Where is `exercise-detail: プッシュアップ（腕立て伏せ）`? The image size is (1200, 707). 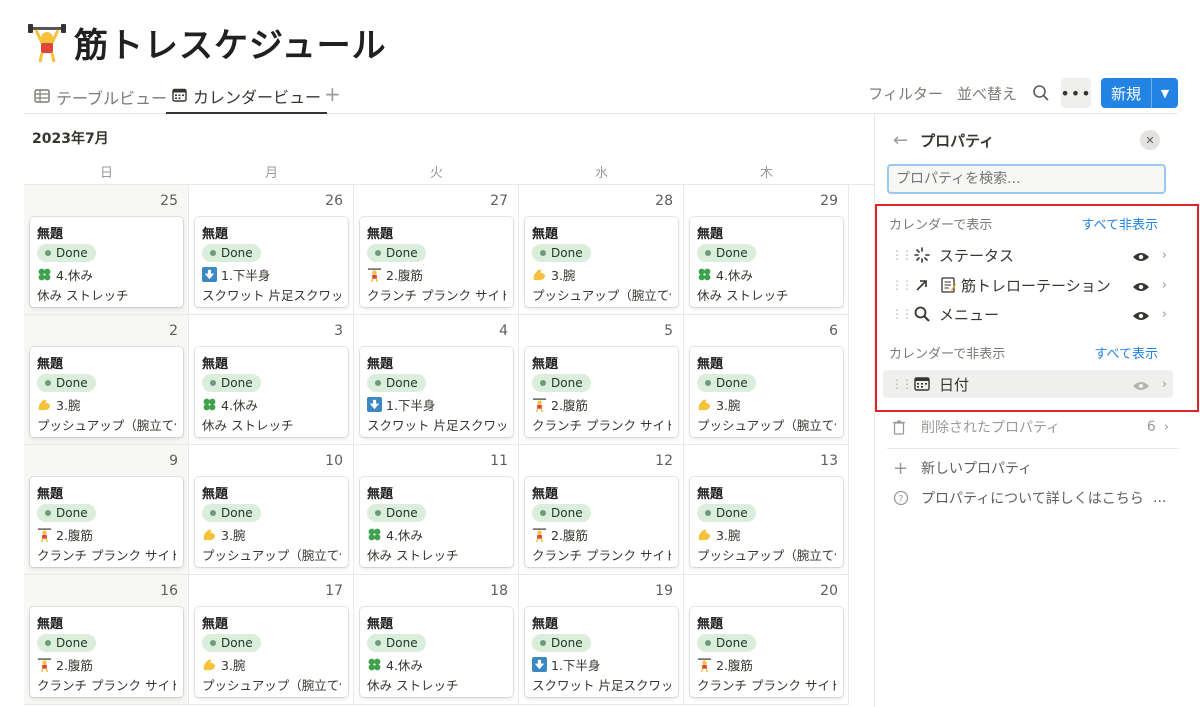
exercise-detail: プッシュアップ（腕立て伏せ） is located at coordinates (106, 425).